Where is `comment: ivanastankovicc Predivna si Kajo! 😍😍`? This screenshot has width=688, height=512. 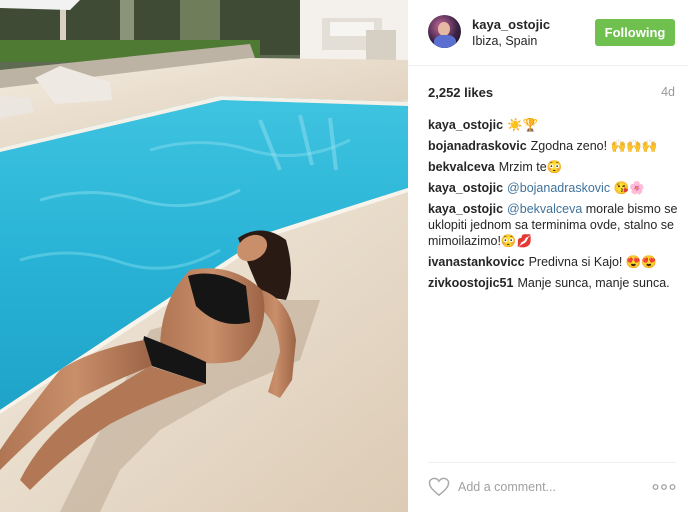 comment: ivanastankovicc Predivna si Kajo! 😍😍 is located at coordinates (553, 262).